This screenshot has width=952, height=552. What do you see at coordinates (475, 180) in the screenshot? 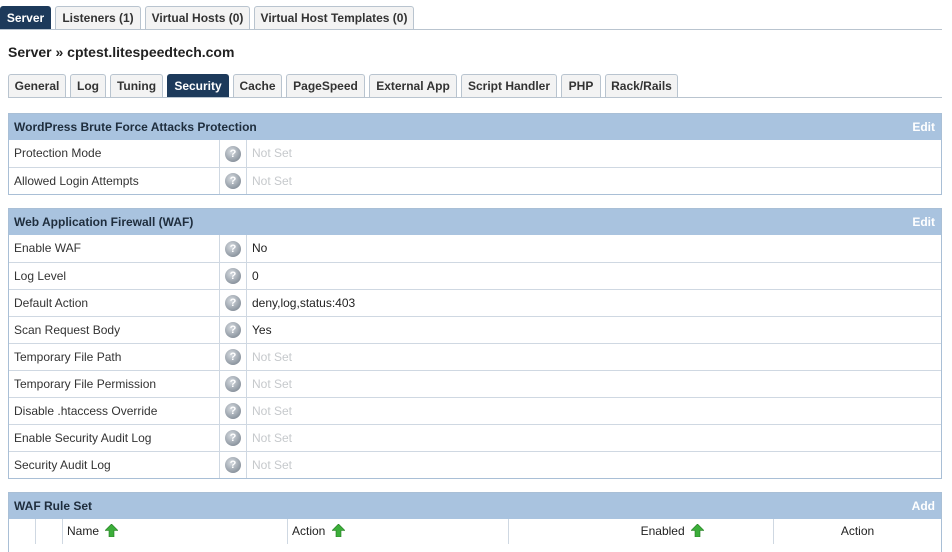
I see `setting-row: Allowed Login Attempts? Not Set` at bounding box center [475, 180].